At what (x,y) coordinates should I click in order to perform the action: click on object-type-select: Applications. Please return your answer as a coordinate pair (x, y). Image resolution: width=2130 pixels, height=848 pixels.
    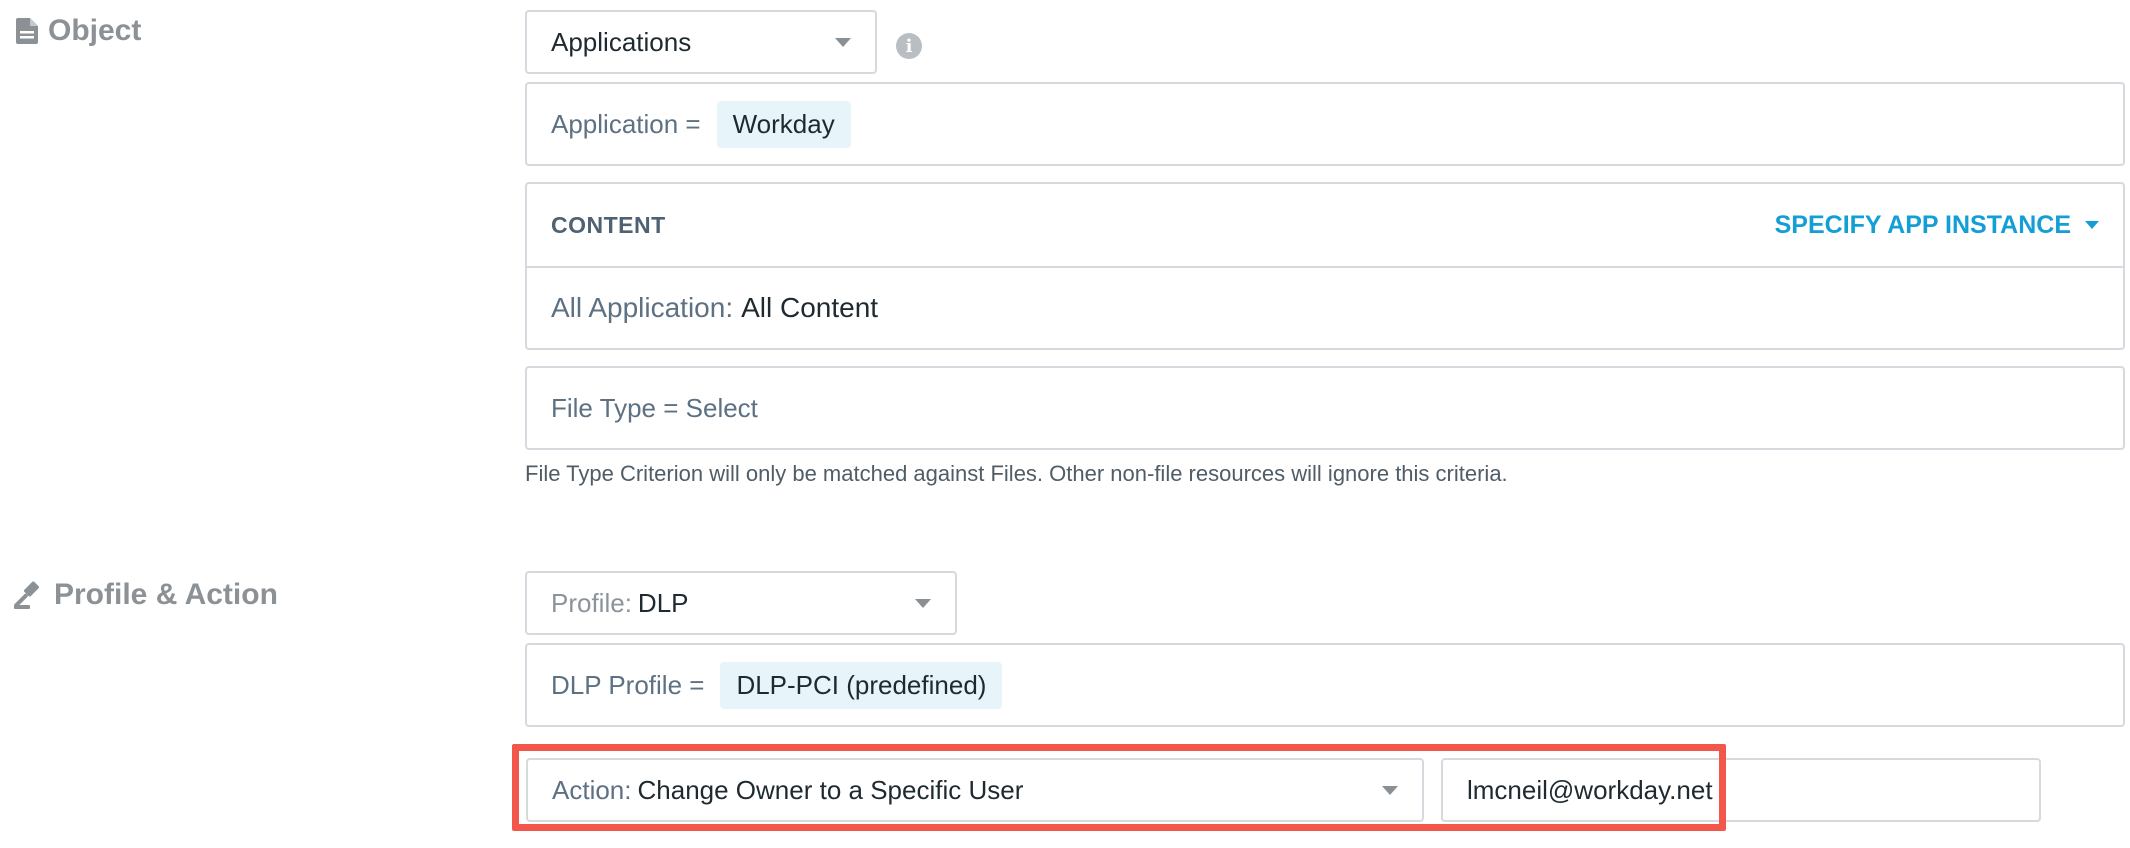
    Looking at the image, I should click on (701, 42).